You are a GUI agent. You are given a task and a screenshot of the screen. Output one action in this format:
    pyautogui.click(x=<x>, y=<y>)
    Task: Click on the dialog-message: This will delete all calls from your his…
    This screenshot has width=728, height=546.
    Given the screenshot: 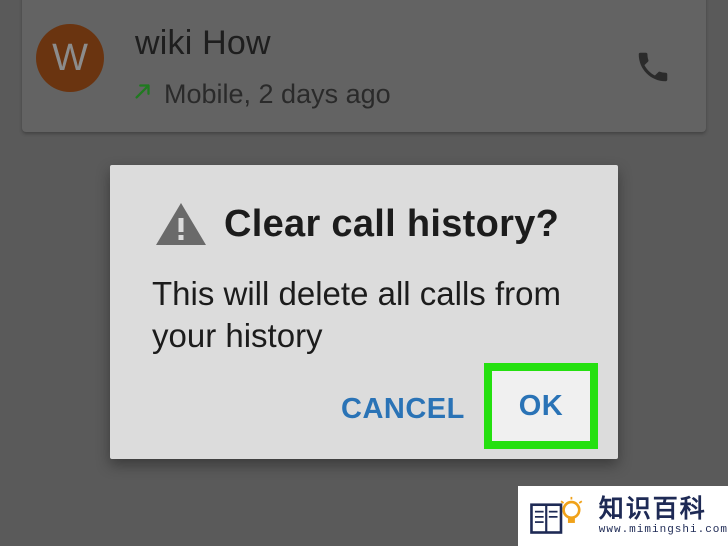 What is the action you would take?
    pyautogui.click(x=356, y=314)
    